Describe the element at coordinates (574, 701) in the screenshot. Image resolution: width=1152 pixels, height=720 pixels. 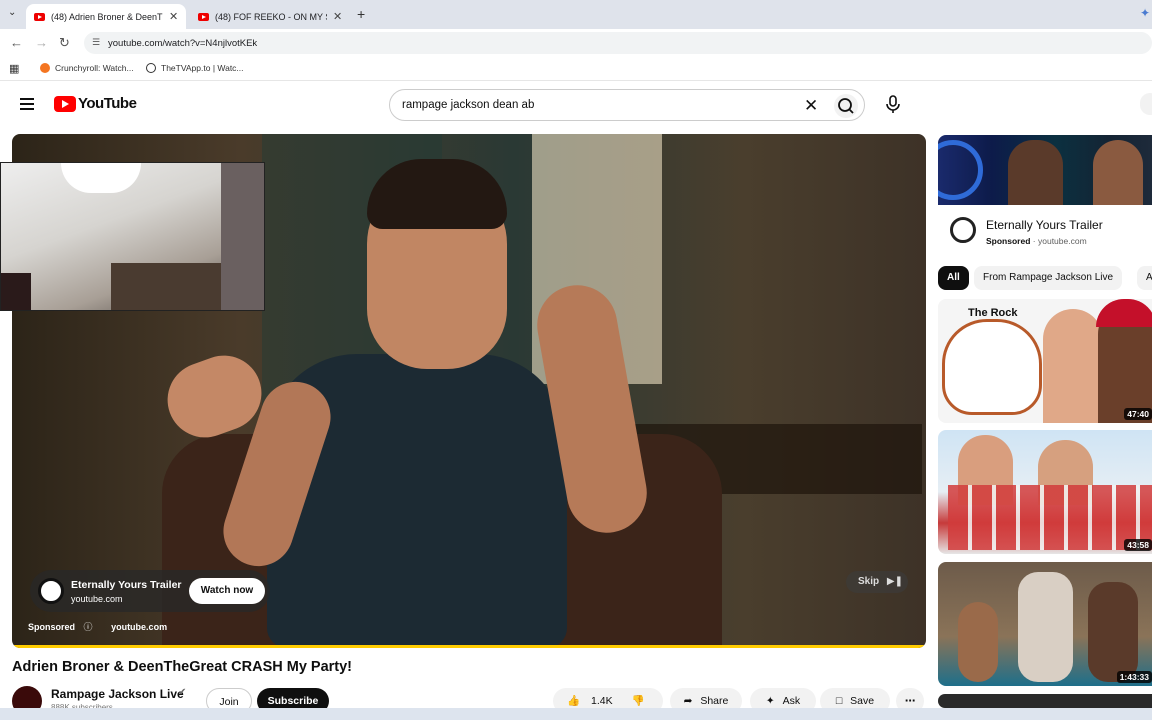
I see `thumbs-up-icon: 👍` at that location.